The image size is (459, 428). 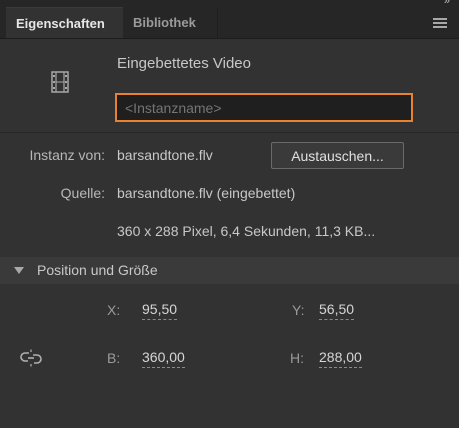 What do you see at coordinates (60, 82) in the screenshot?
I see `film-icon` at bounding box center [60, 82].